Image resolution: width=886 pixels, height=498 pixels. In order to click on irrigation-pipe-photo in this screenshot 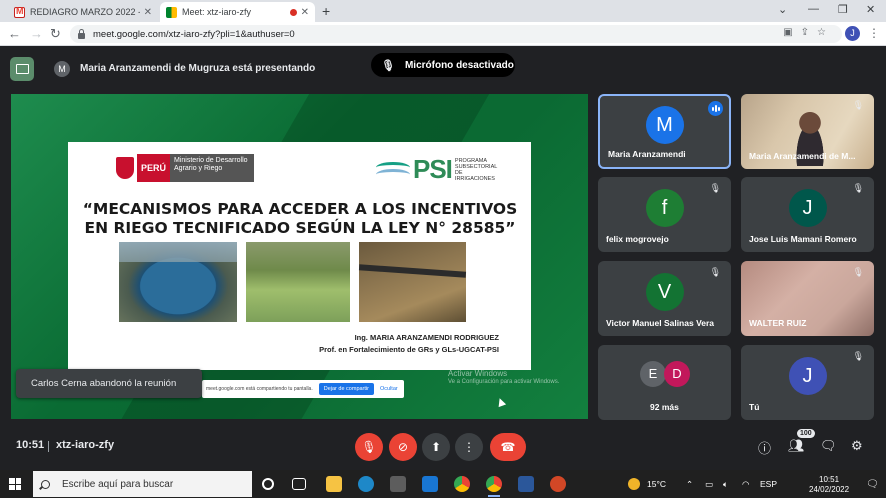, I will do `click(412, 282)`.